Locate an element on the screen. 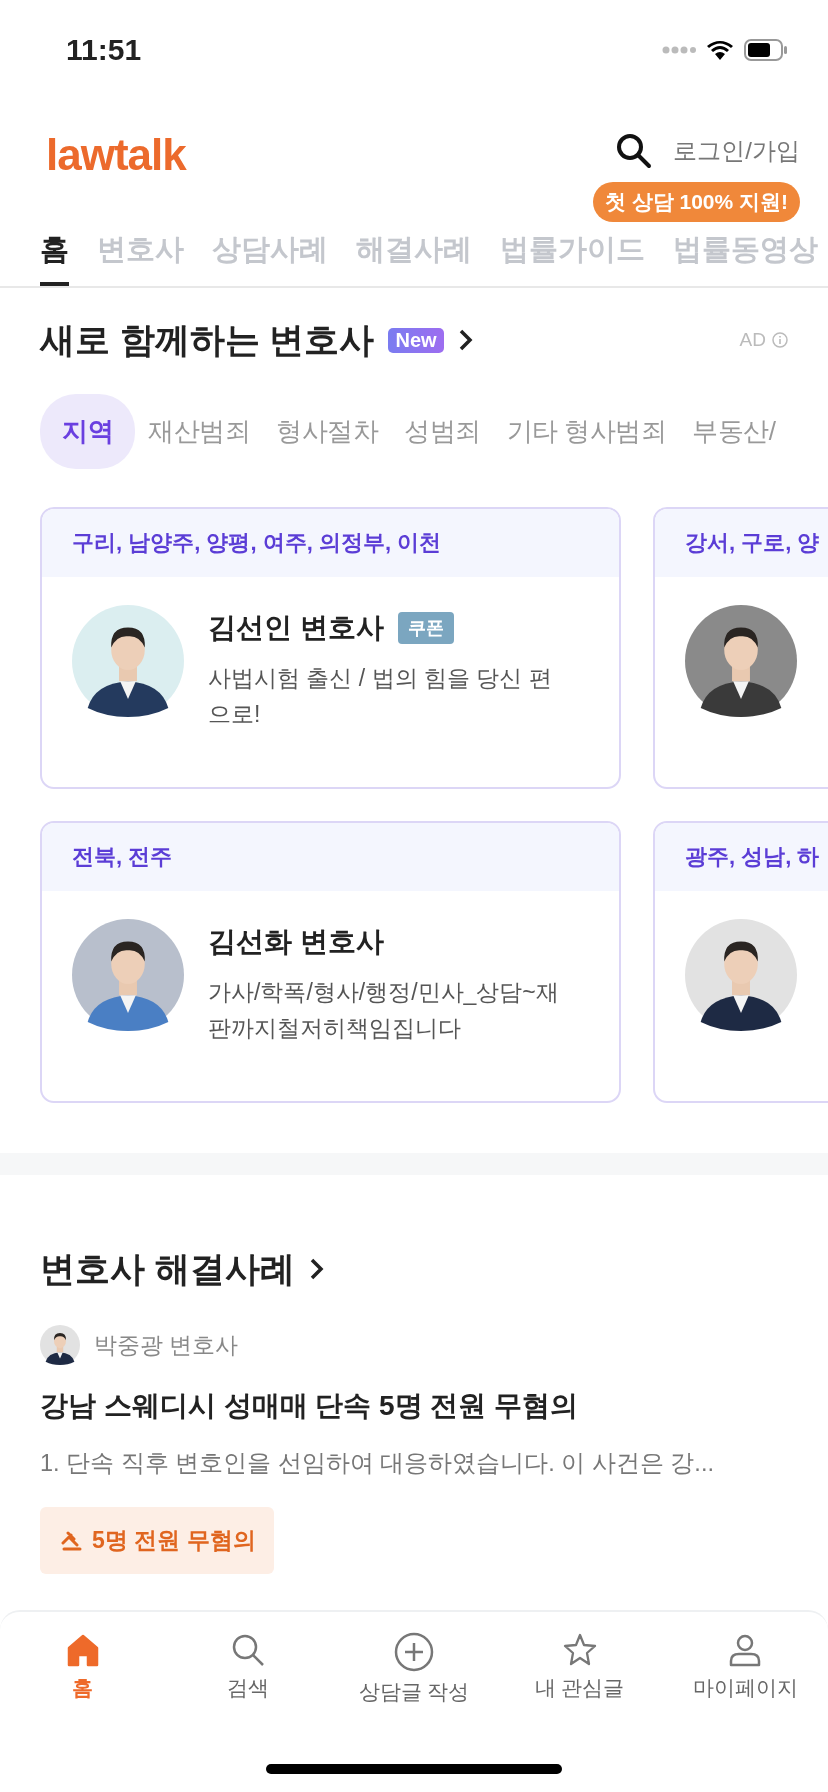  lawyer-description: 사법시험 출신 / 법의 힘을 당신 편으로! is located at coordinates (380, 696).